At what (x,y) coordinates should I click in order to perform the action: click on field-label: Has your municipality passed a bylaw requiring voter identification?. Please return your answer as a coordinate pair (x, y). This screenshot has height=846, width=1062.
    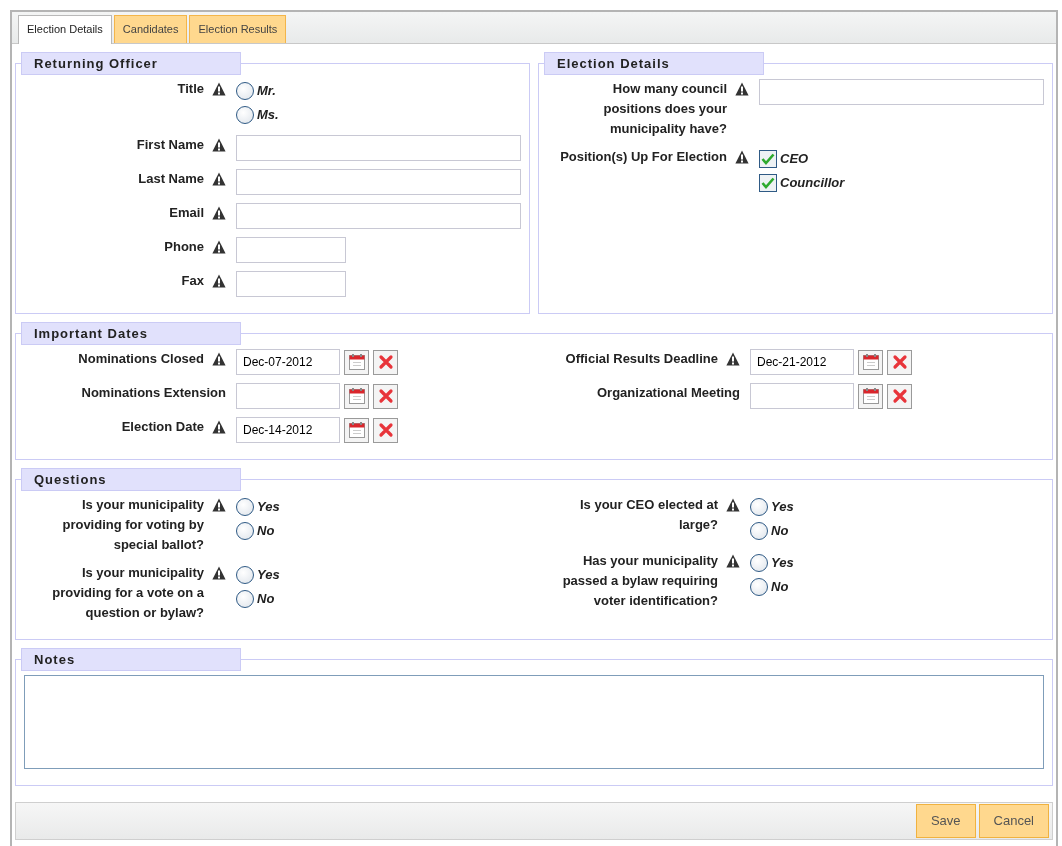
    Looking at the image, I should click on (639, 581).